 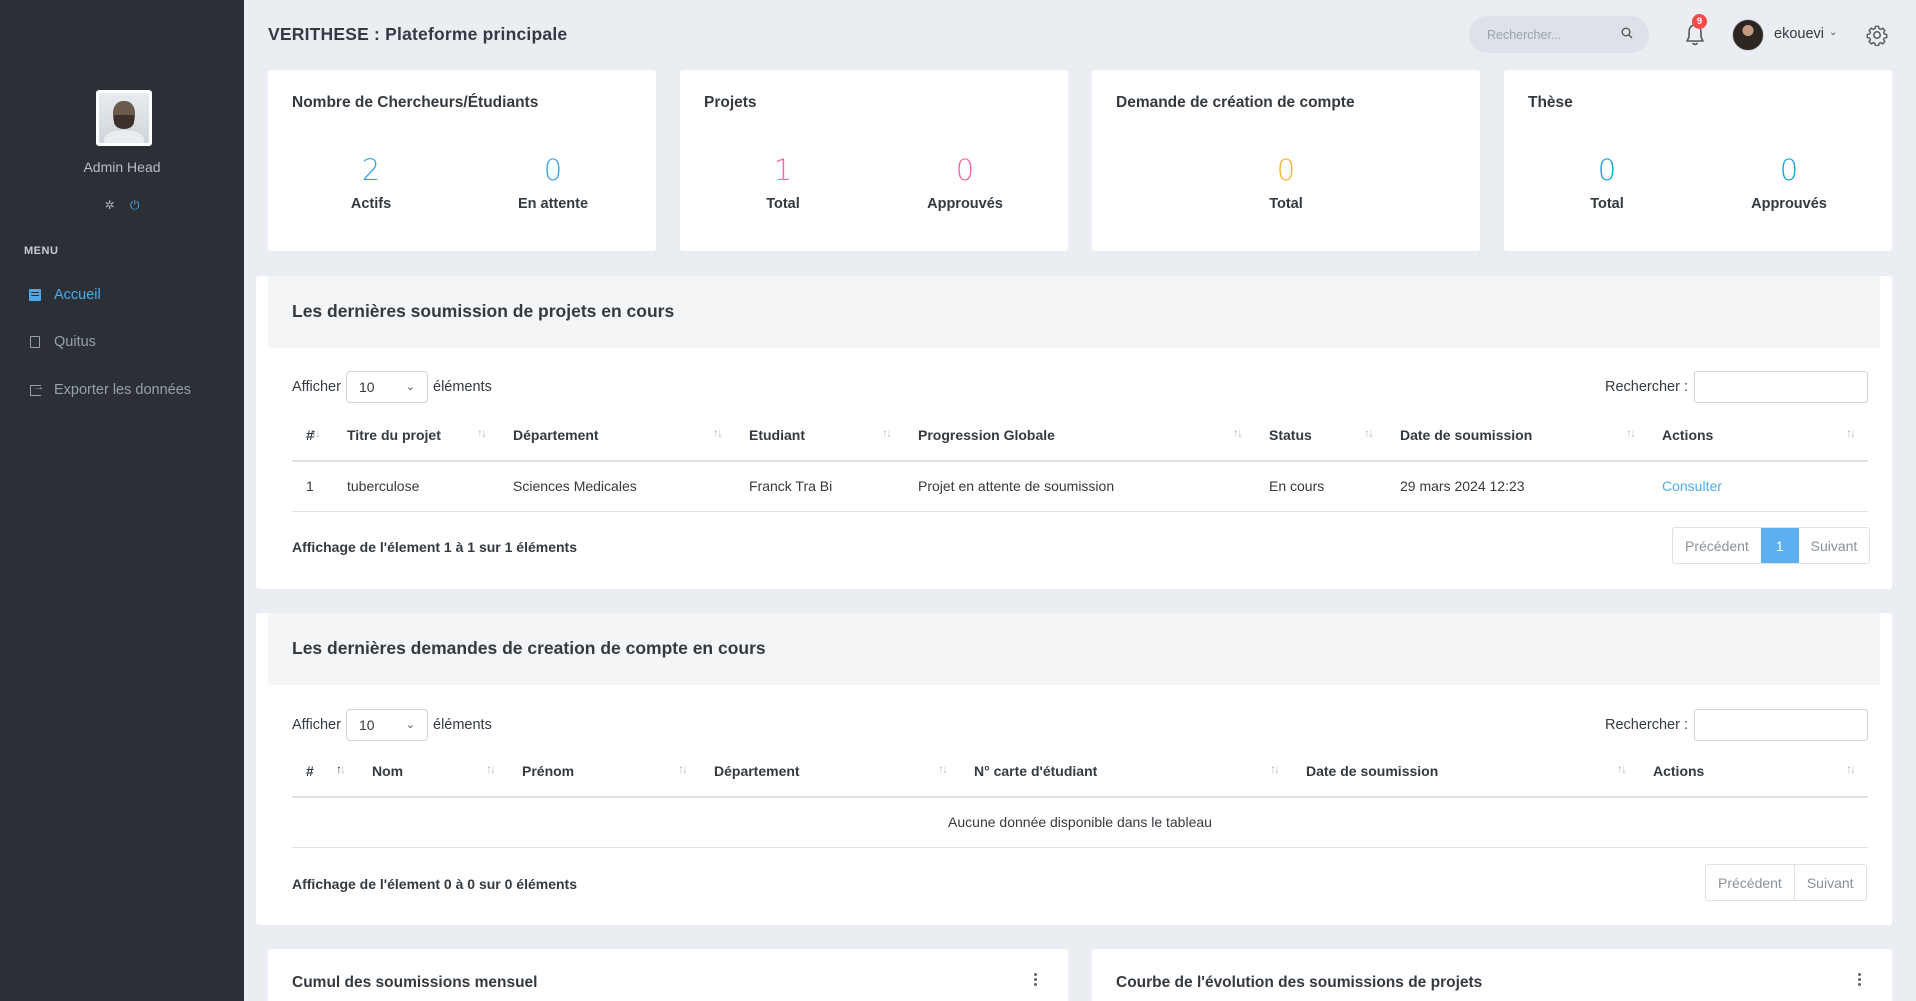 What do you see at coordinates (122, 205) in the screenshot?
I see `admin-actions: ✲ ⏻` at bounding box center [122, 205].